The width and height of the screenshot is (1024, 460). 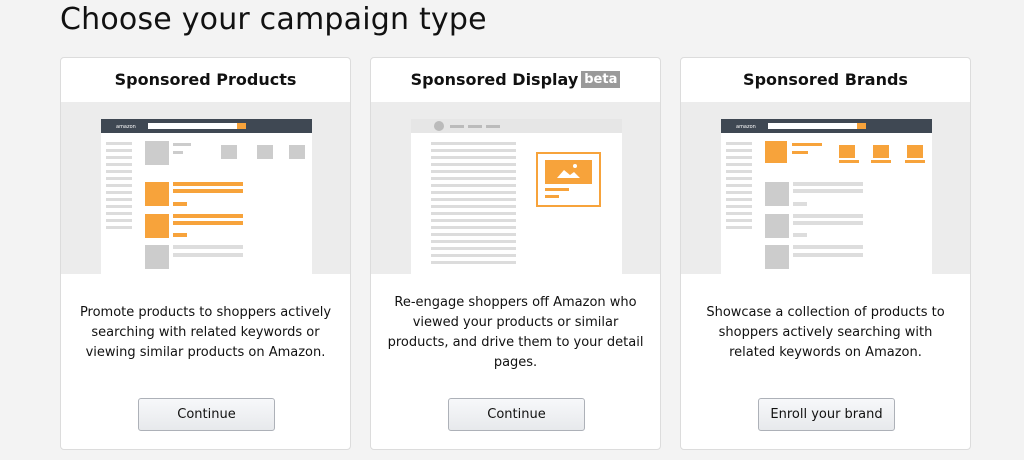 What do you see at coordinates (206, 414) in the screenshot?
I see `continue-button-sponsored-products: Continue` at bounding box center [206, 414].